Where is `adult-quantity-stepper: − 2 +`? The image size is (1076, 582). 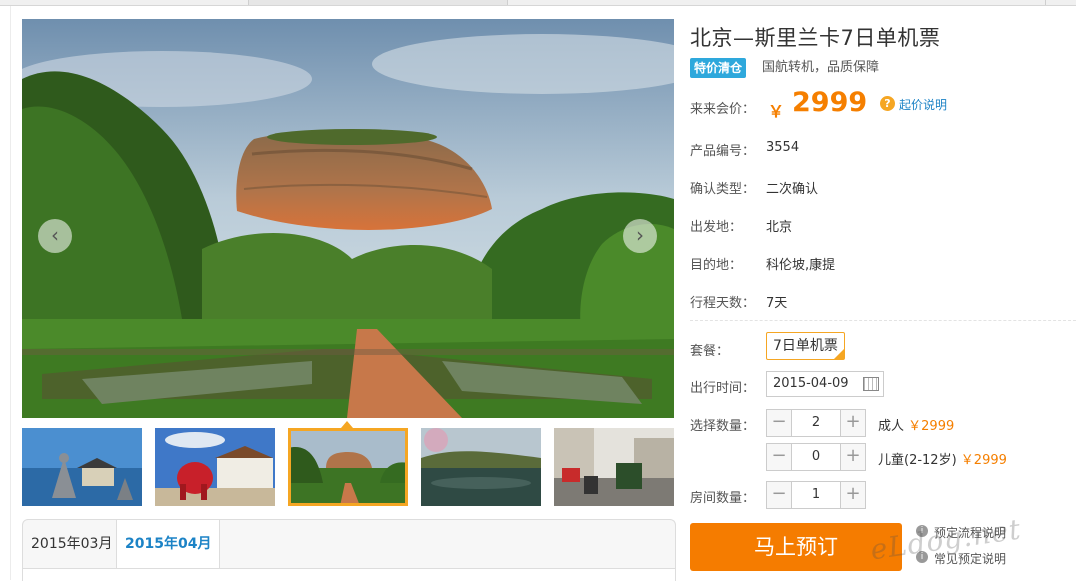 adult-quantity-stepper: − 2 + is located at coordinates (816, 423).